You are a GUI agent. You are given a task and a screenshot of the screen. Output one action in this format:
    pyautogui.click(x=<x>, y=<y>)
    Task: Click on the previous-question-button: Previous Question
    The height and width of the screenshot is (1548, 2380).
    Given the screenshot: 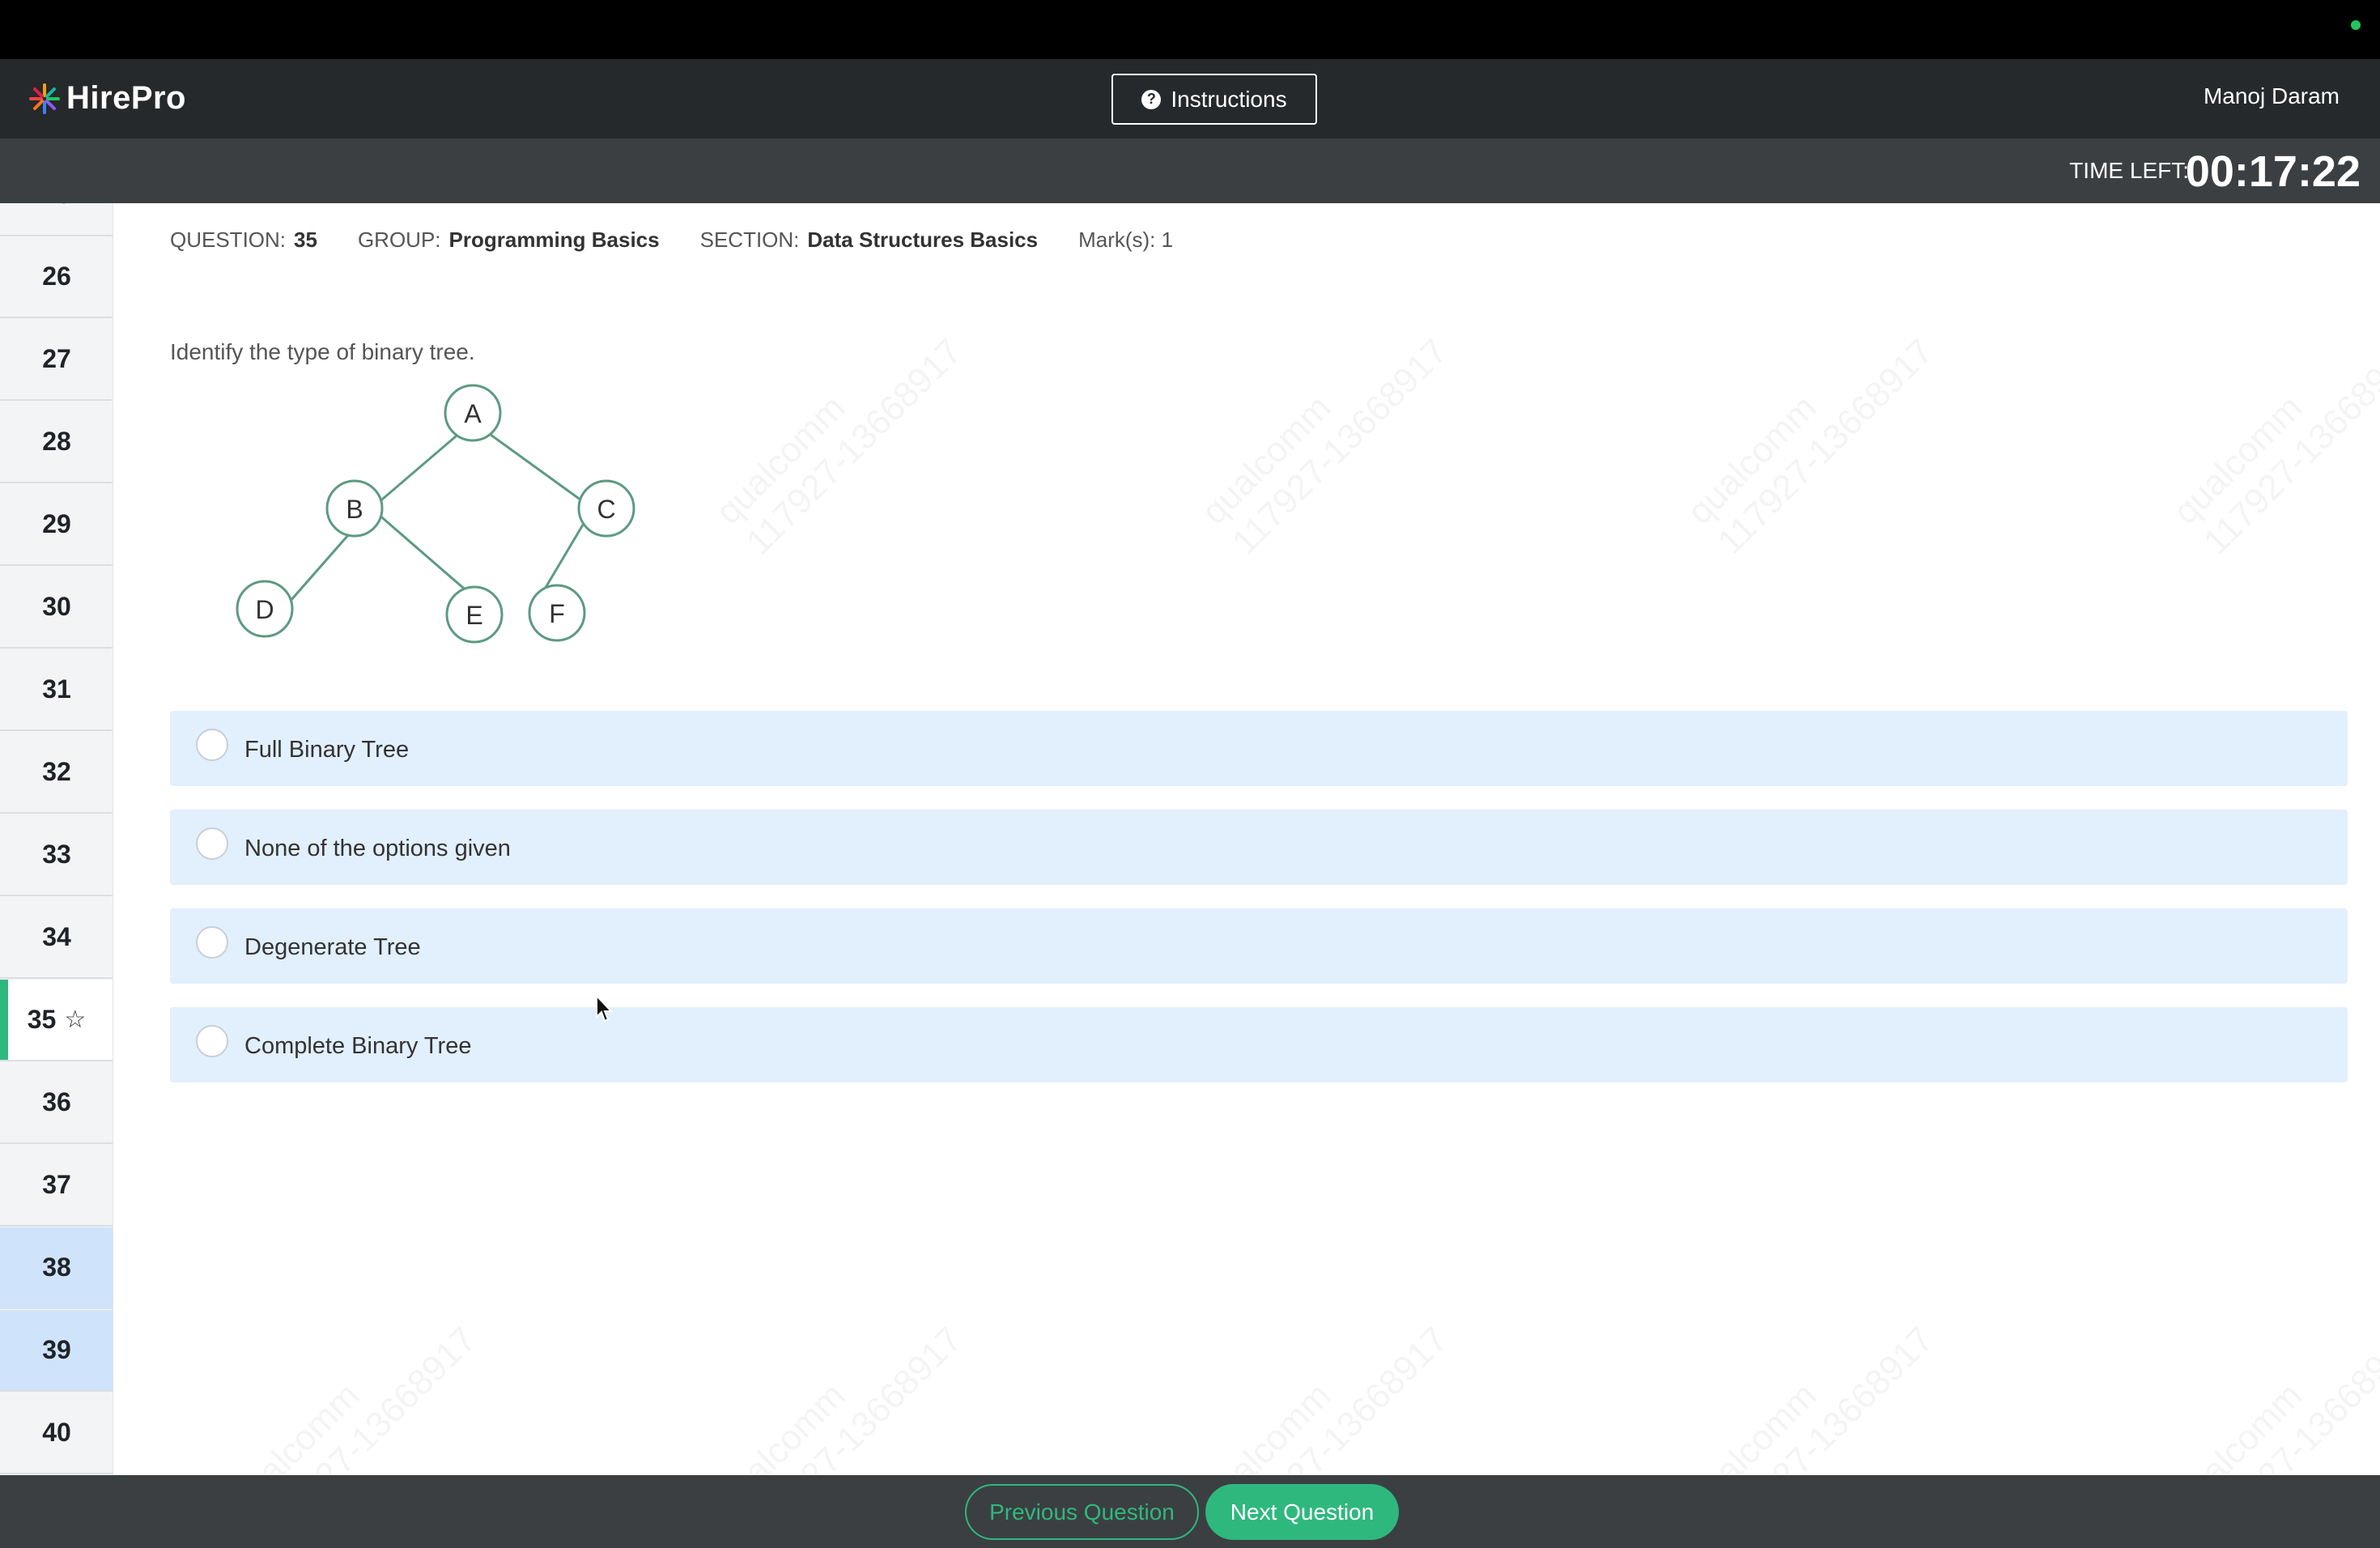 What is the action you would take?
    pyautogui.click(x=1082, y=1512)
    